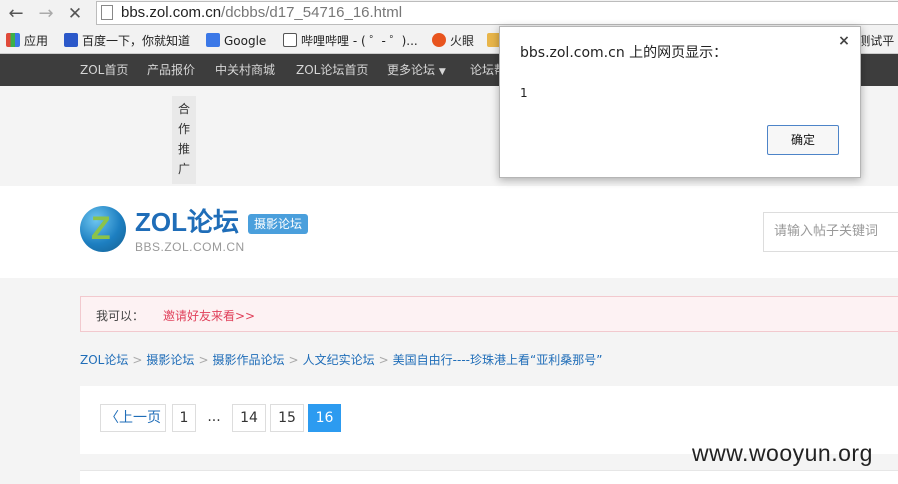 This screenshot has width=898, height=484. I want to click on search-input: 请输入帖子关键词, so click(830, 232).